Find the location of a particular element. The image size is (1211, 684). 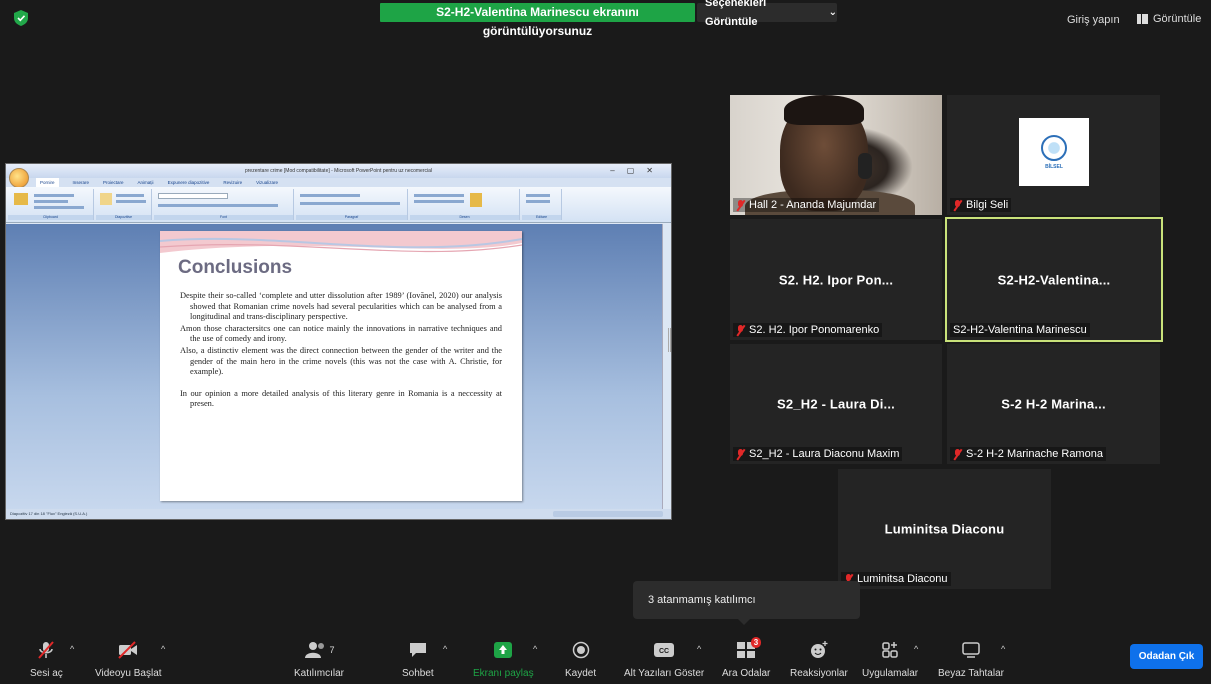

audio-options-caret: ^ is located at coordinates (72, 649).